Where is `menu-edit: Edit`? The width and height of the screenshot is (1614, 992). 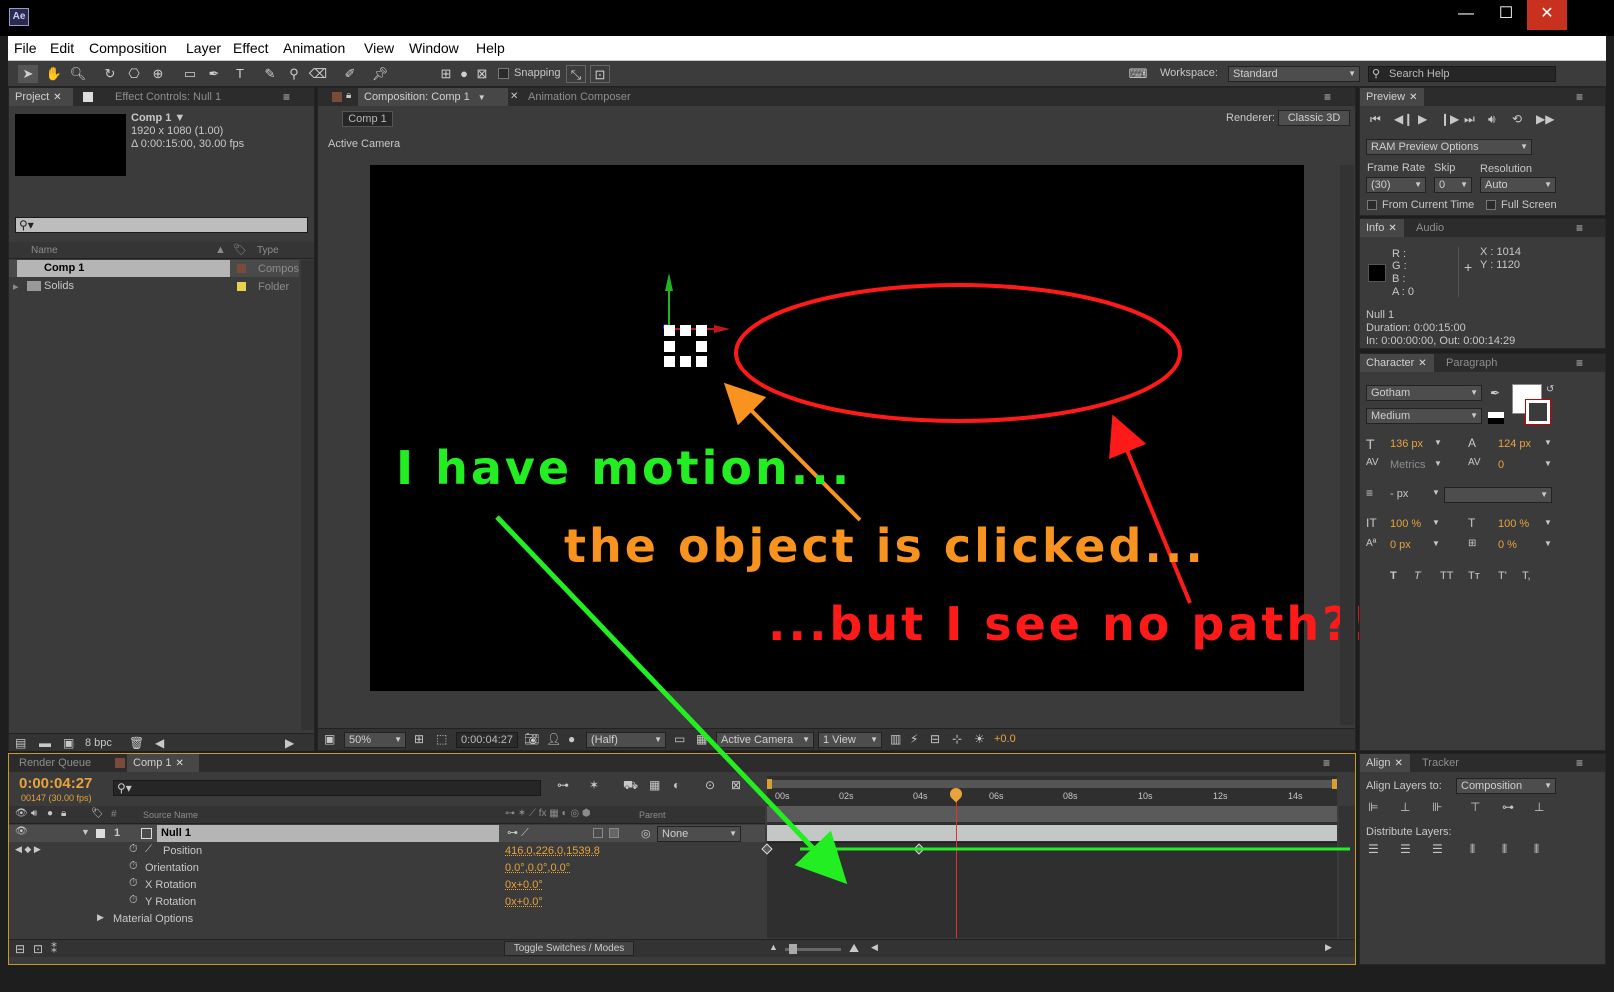 menu-edit: Edit is located at coordinates (62, 48).